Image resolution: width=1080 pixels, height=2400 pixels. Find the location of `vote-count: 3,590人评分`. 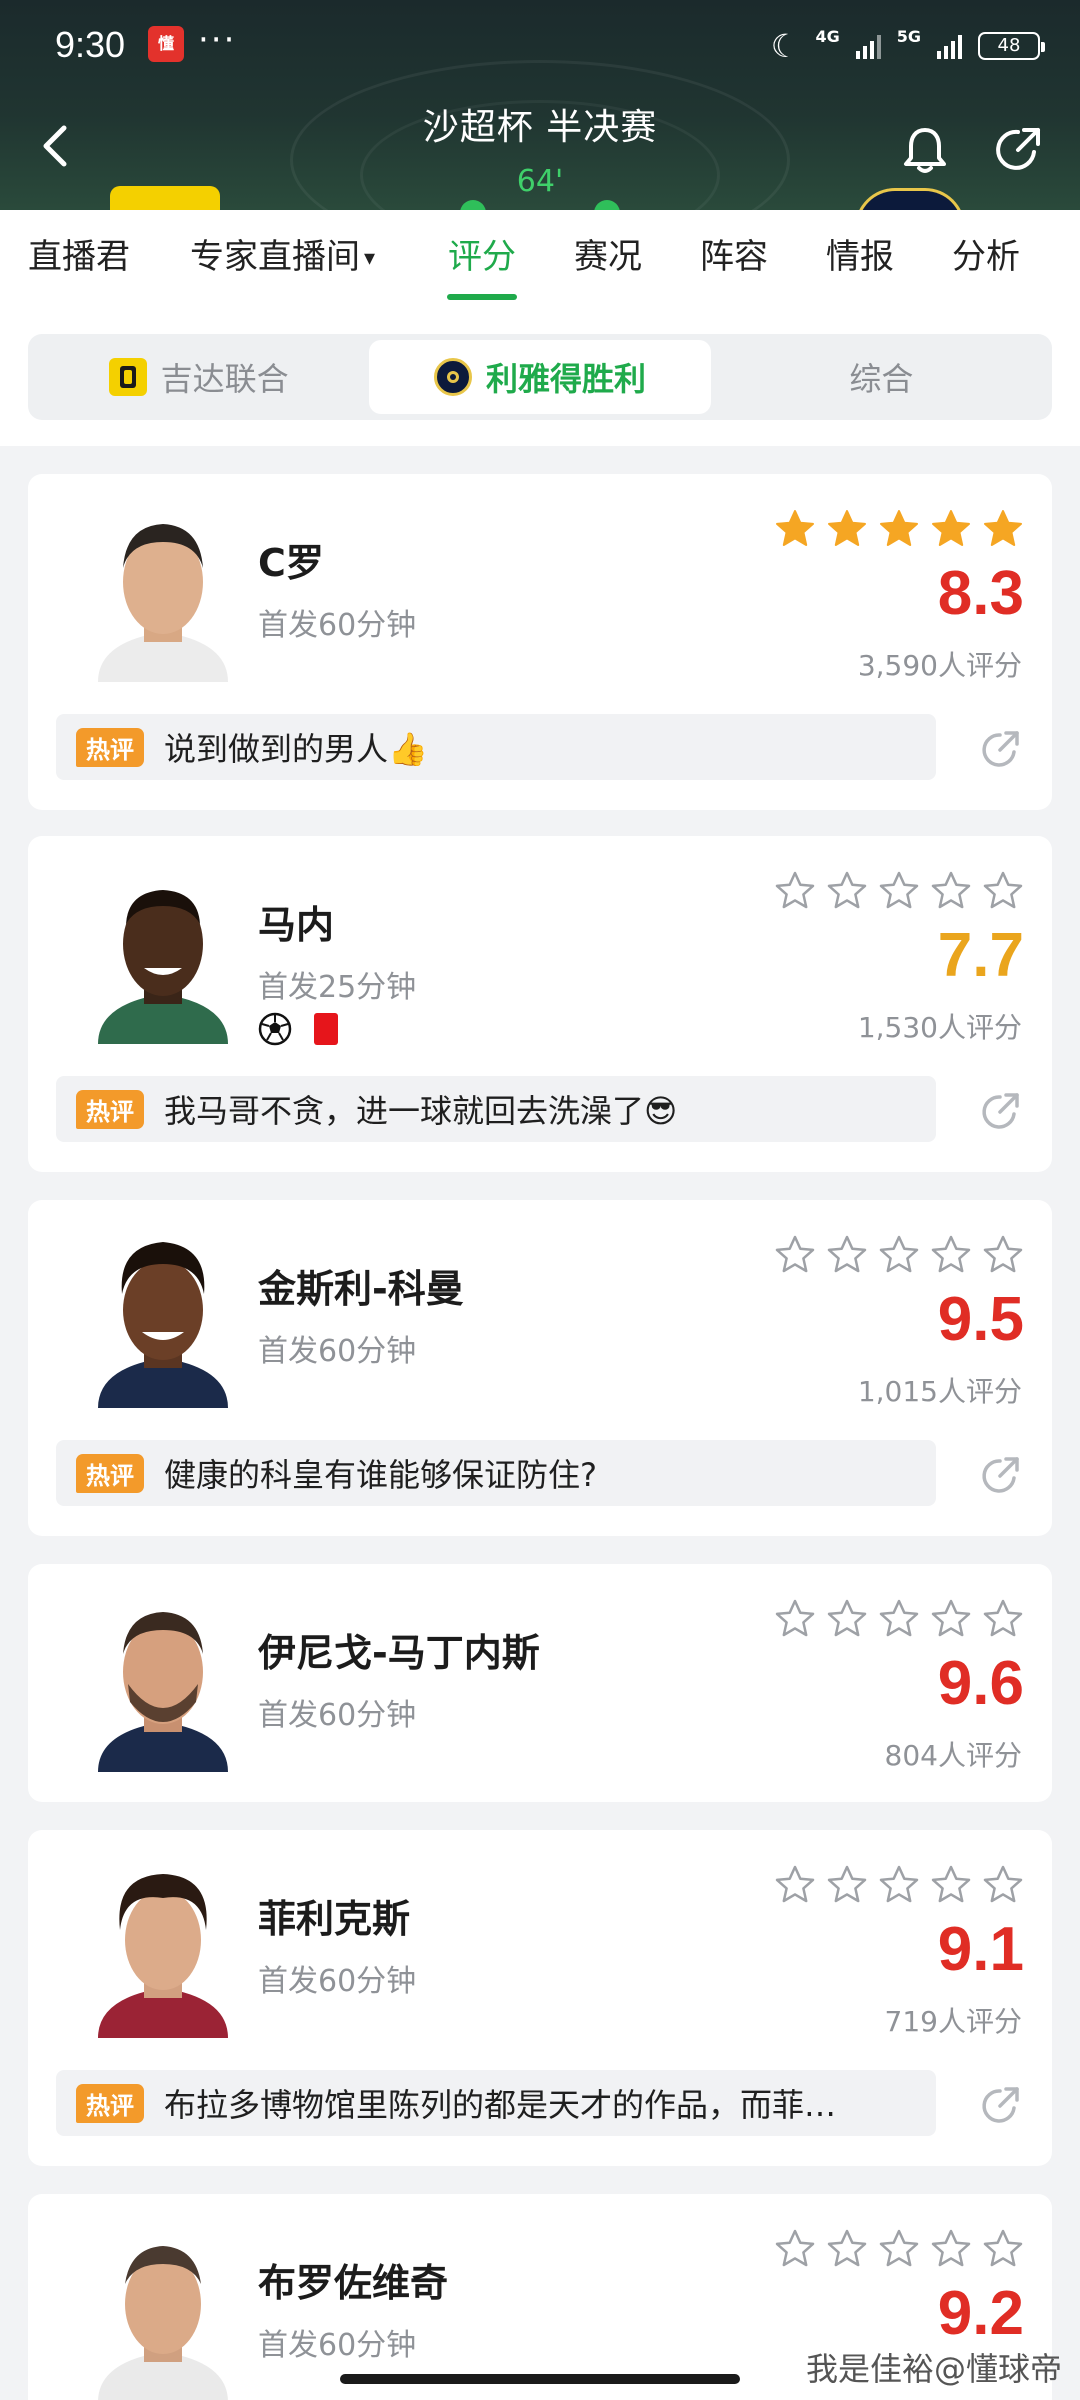

vote-count: 3,590人评分 is located at coordinates (939, 665).